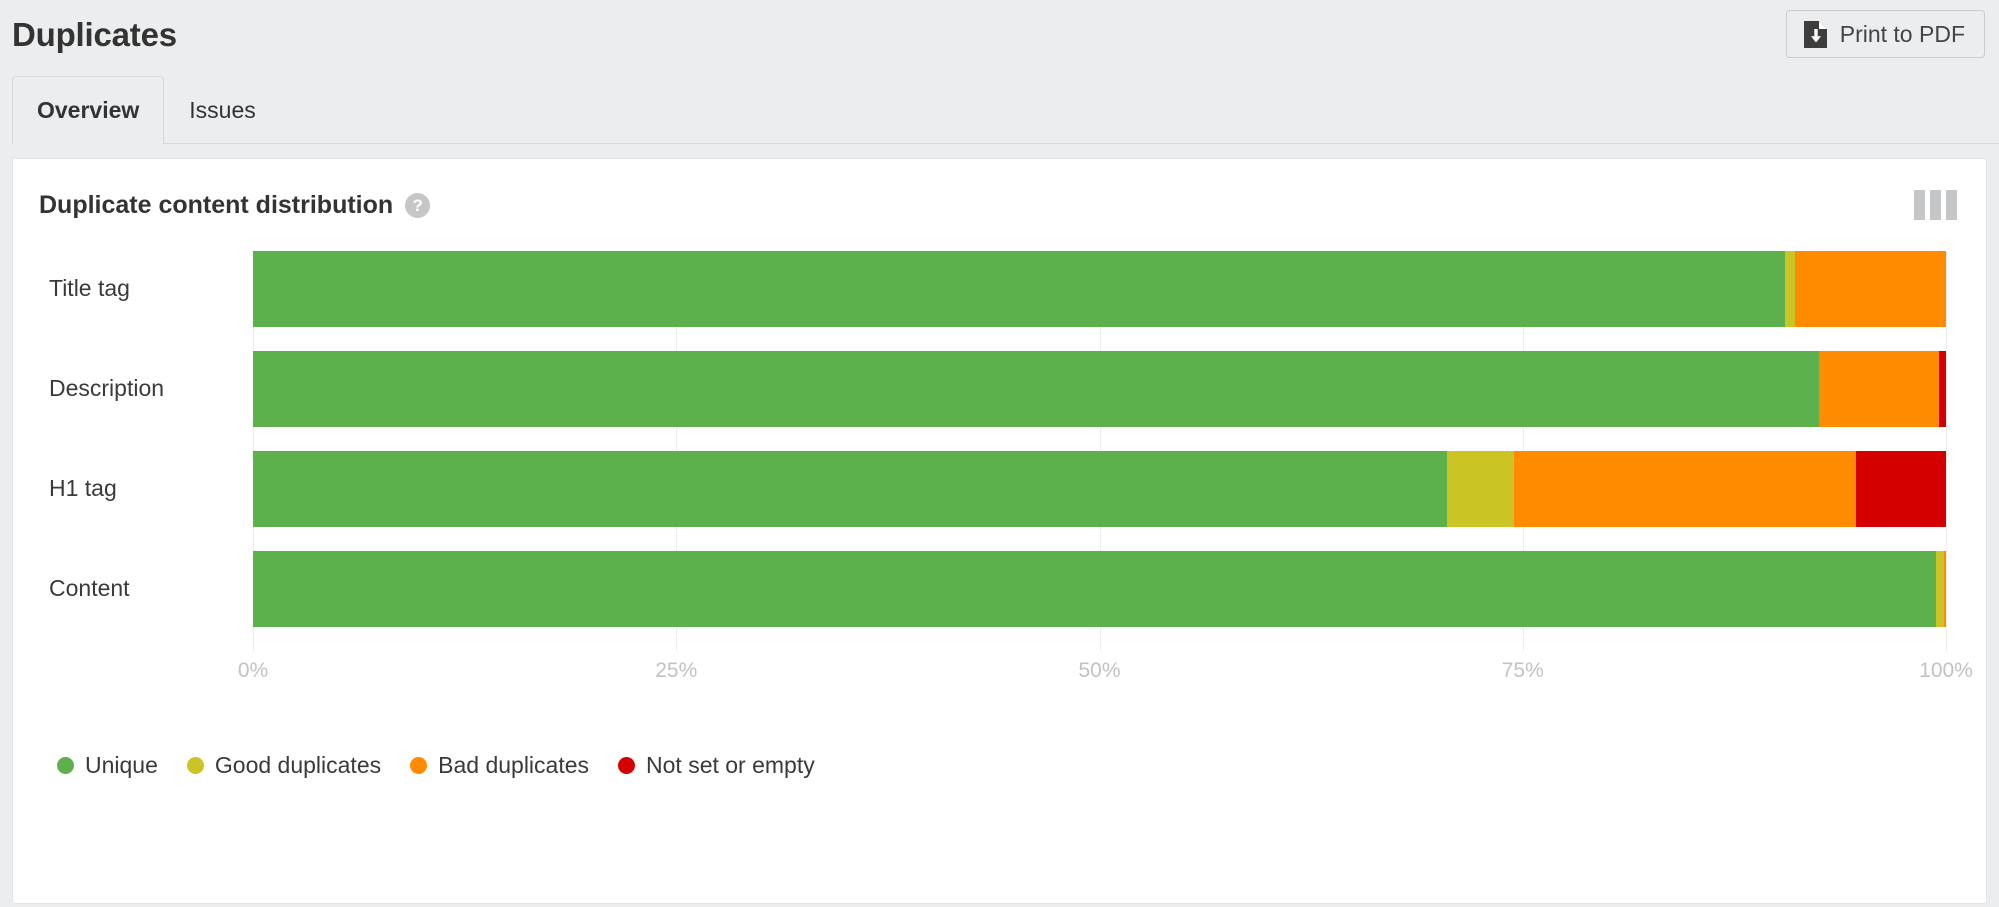  What do you see at coordinates (999, 106) in the screenshot?
I see `tab-bar: Overview Issues` at bounding box center [999, 106].